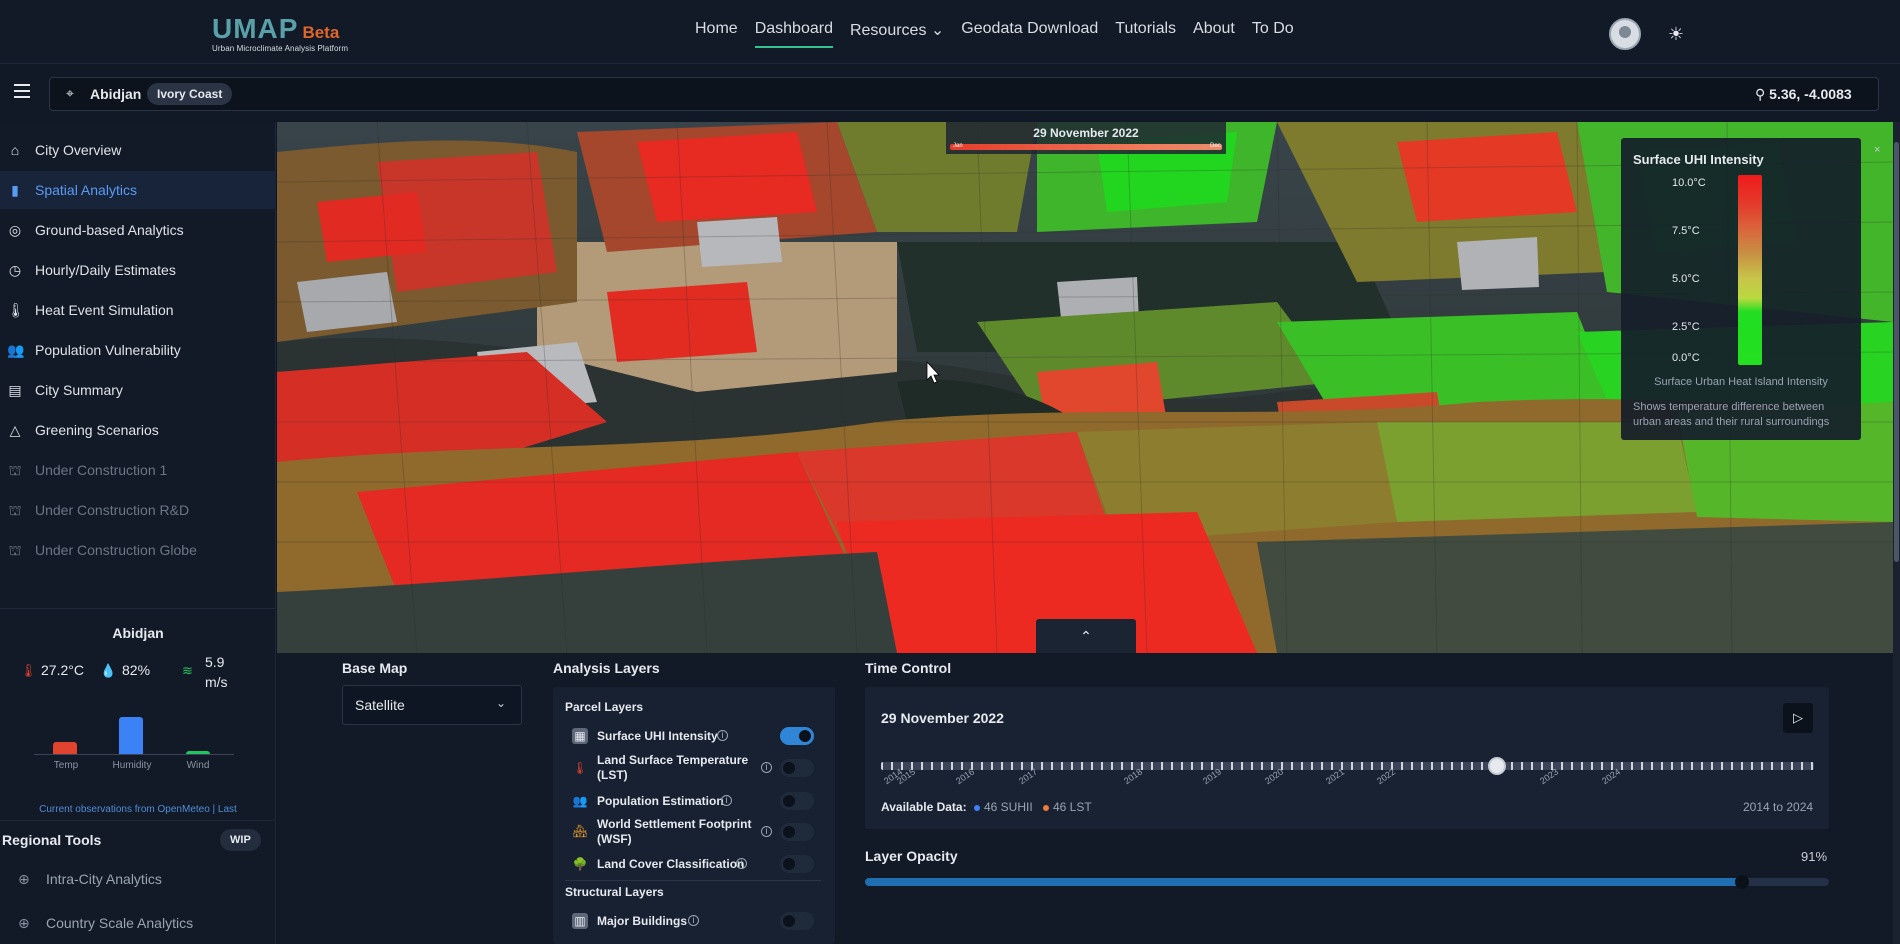 Image resolution: width=1900 pixels, height=944 pixels. Describe the element at coordinates (580, 864) in the screenshot. I see `tree-layer-icon: 🌳` at that location.